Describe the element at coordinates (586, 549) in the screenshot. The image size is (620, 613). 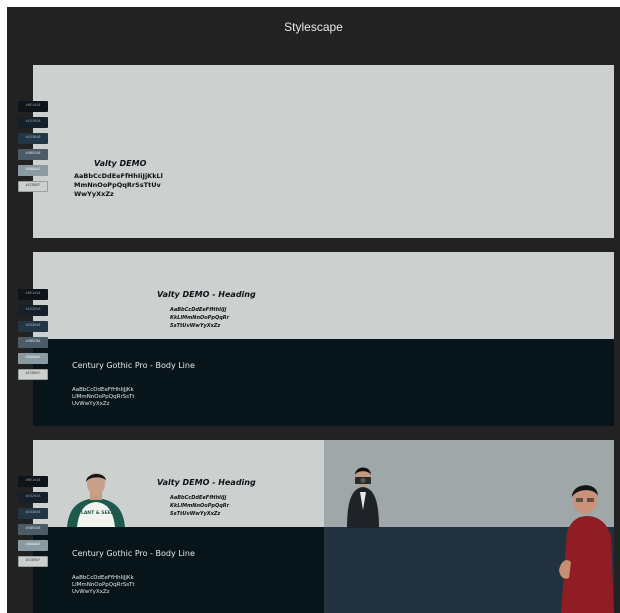
I see `person-red-shirt-photo` at that location.